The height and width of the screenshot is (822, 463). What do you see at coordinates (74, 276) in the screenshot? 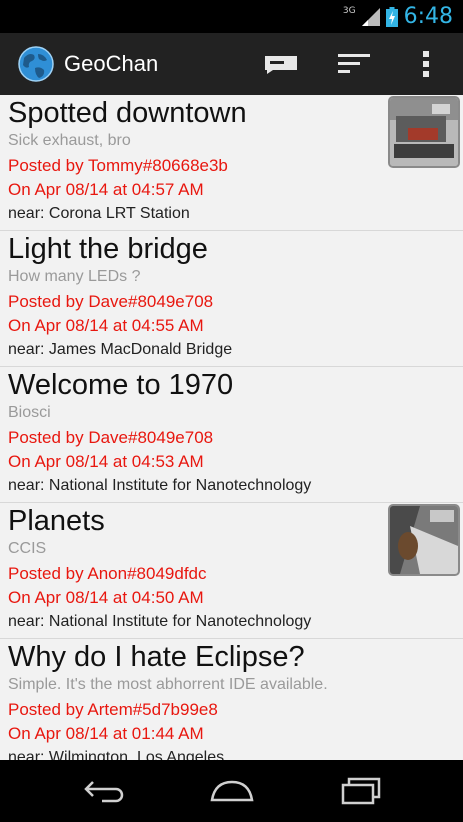
I see `post-subtitle: How many LEDs ?` at bounding box center [74, 276].